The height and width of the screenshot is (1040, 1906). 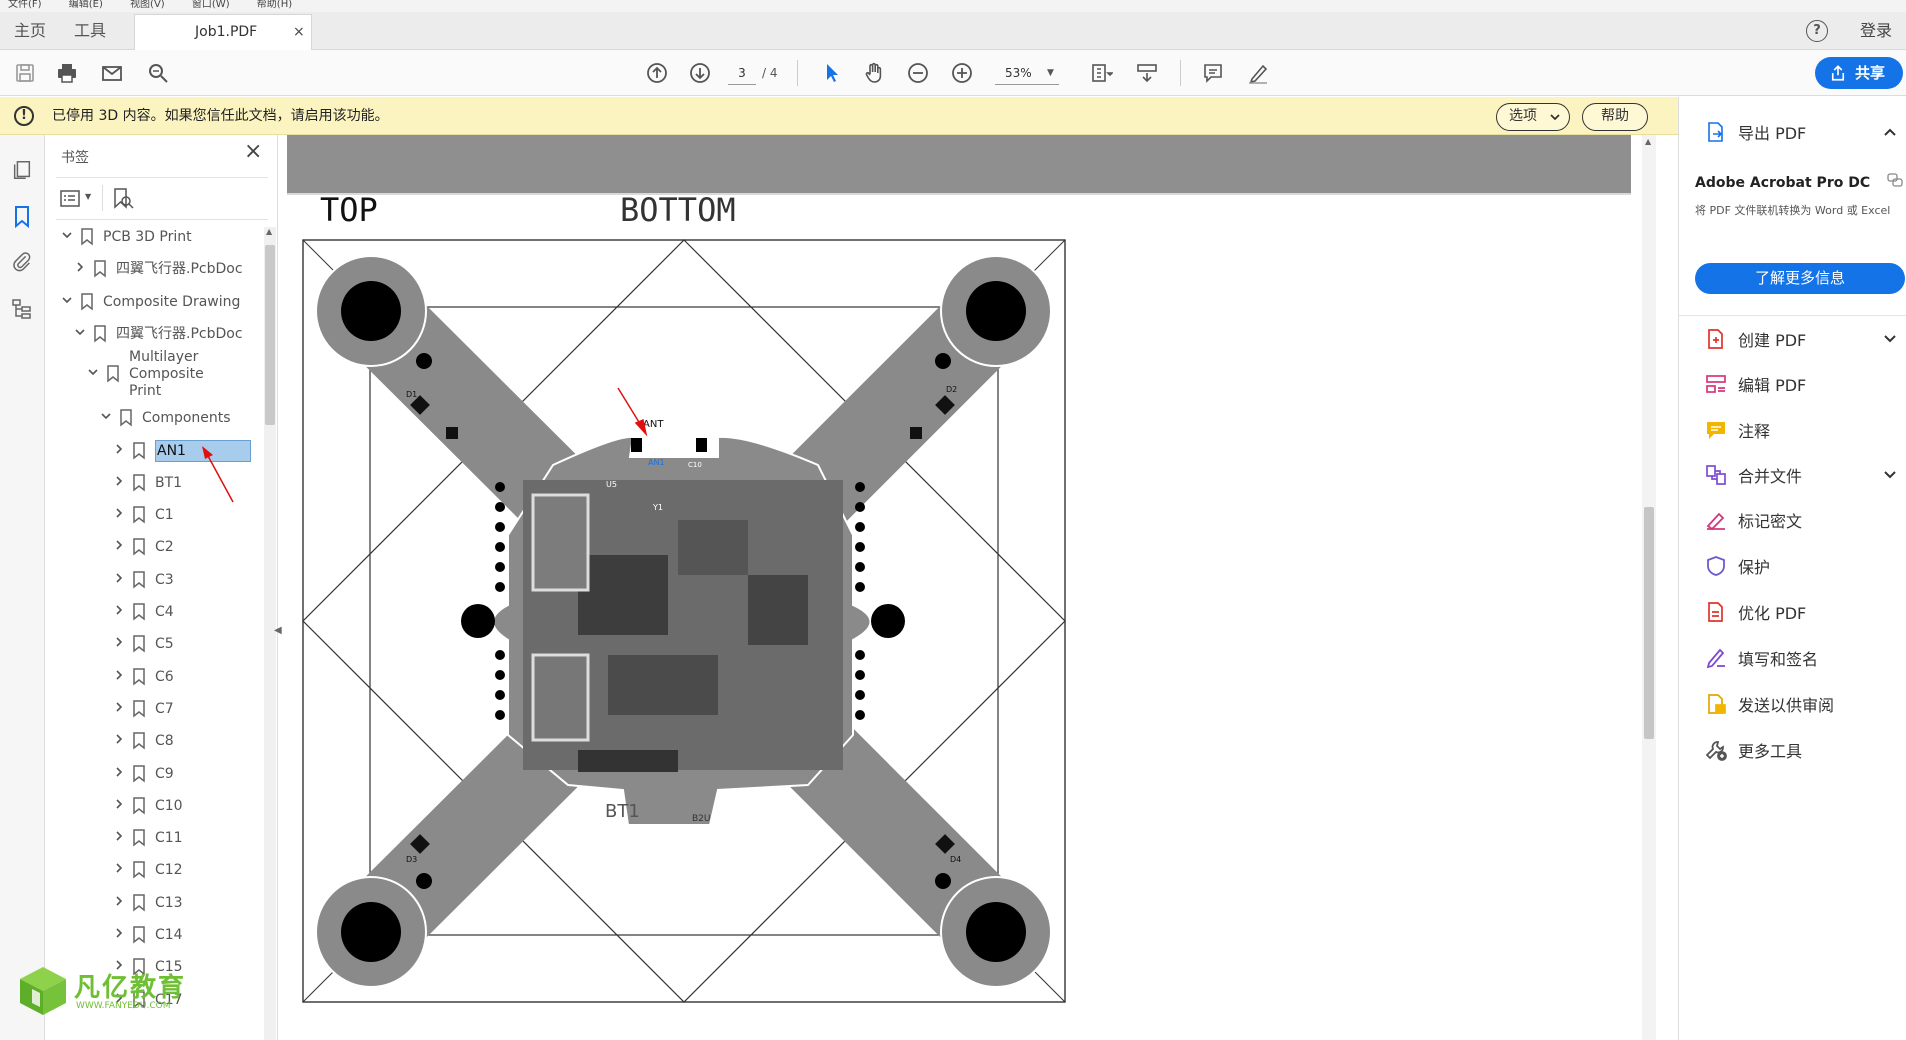 I want to click on help-icon: ?, so click(x=1817, y=31).